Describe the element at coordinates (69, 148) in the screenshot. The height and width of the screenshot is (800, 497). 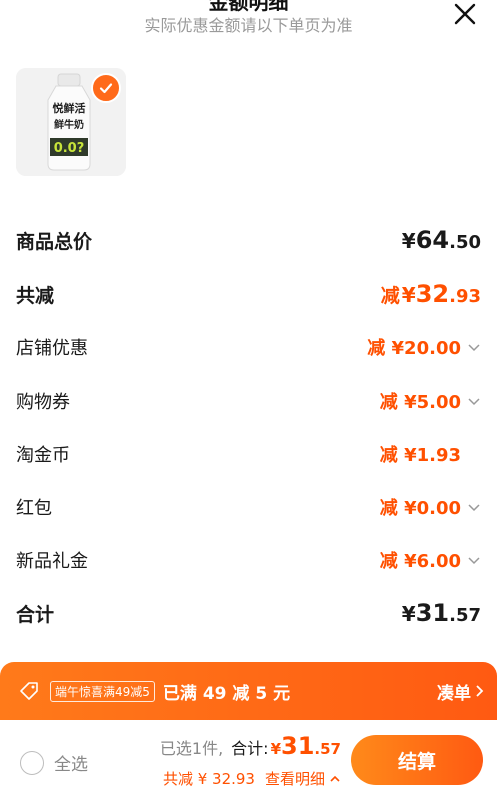
I see `product-badge-text: 0.0?` at that location.